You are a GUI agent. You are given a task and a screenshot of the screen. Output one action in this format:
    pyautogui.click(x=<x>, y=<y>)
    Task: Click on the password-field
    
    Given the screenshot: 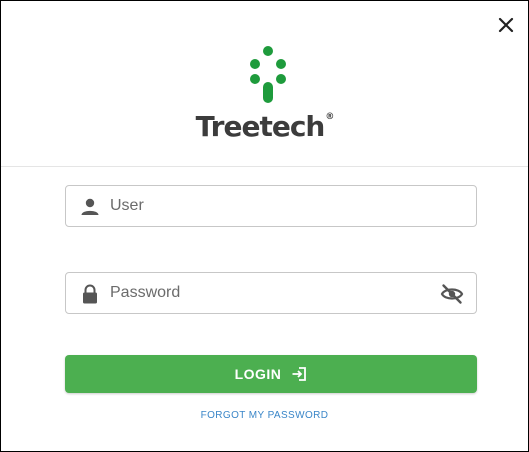 What is the action you would take?
    pyautogui.click(x=271, y=293)
    